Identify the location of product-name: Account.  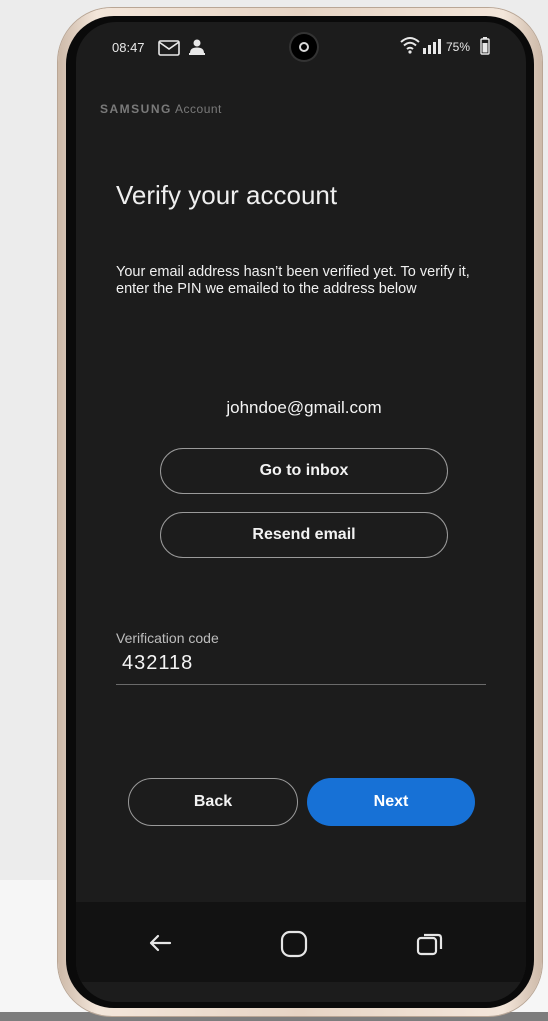
(198, 109).